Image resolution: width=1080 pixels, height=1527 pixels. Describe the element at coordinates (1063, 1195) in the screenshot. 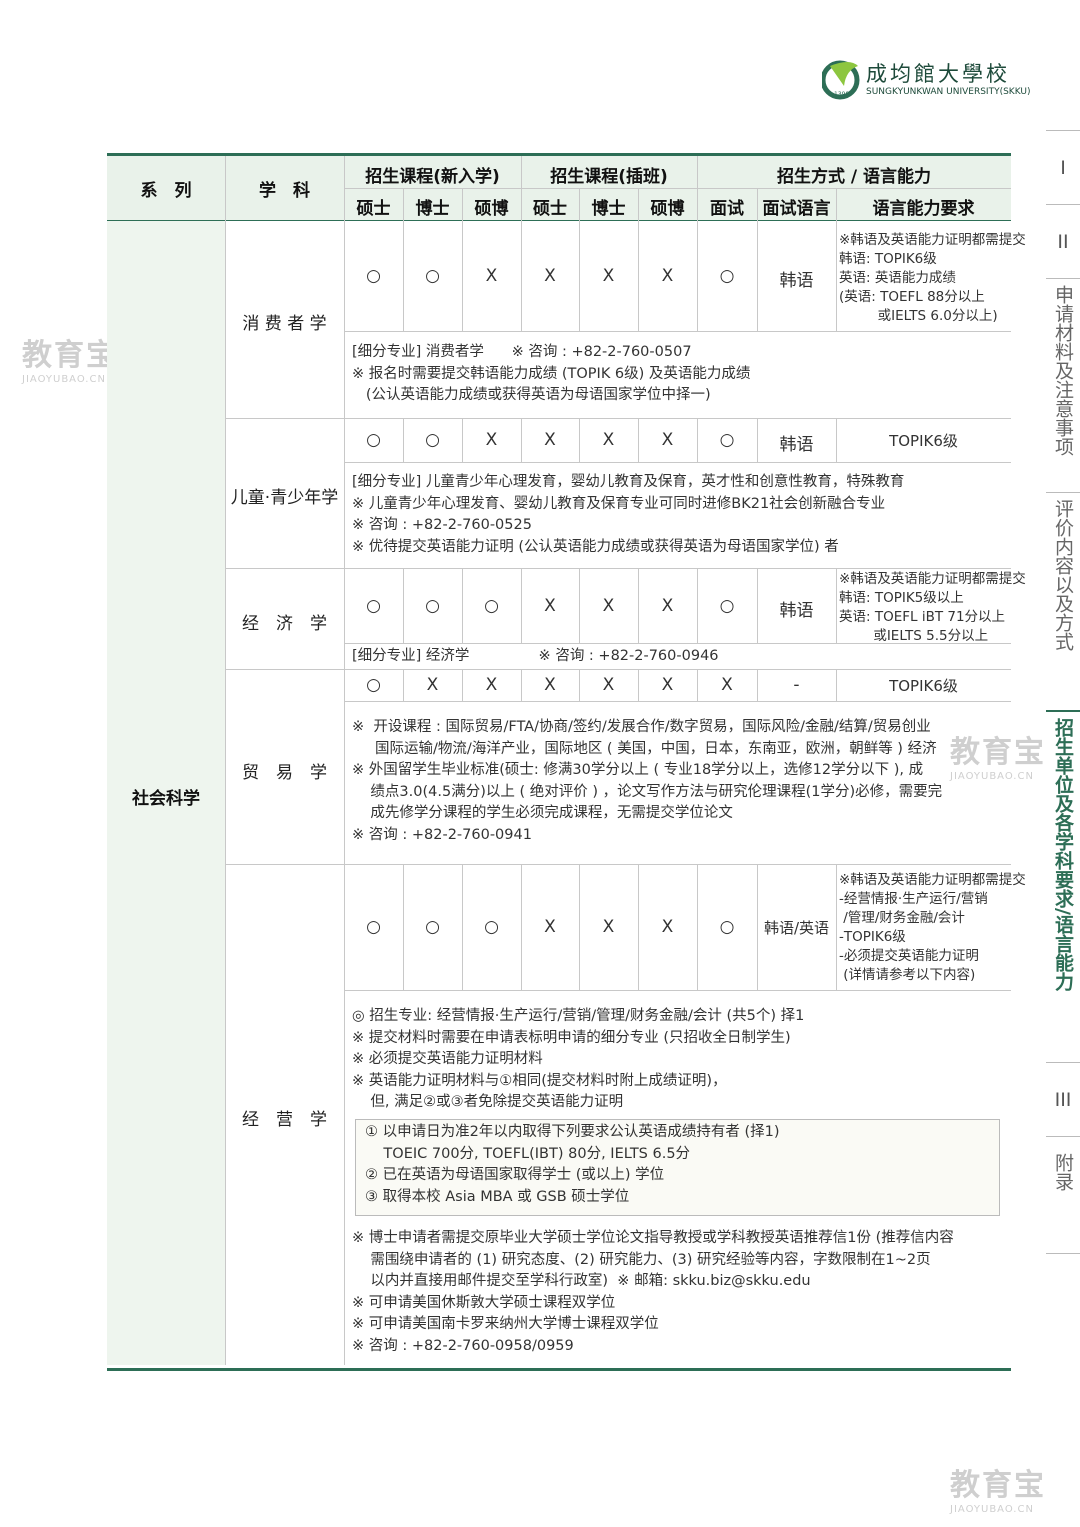

I see `sidebar-tab-appendix: 附录` at that location.